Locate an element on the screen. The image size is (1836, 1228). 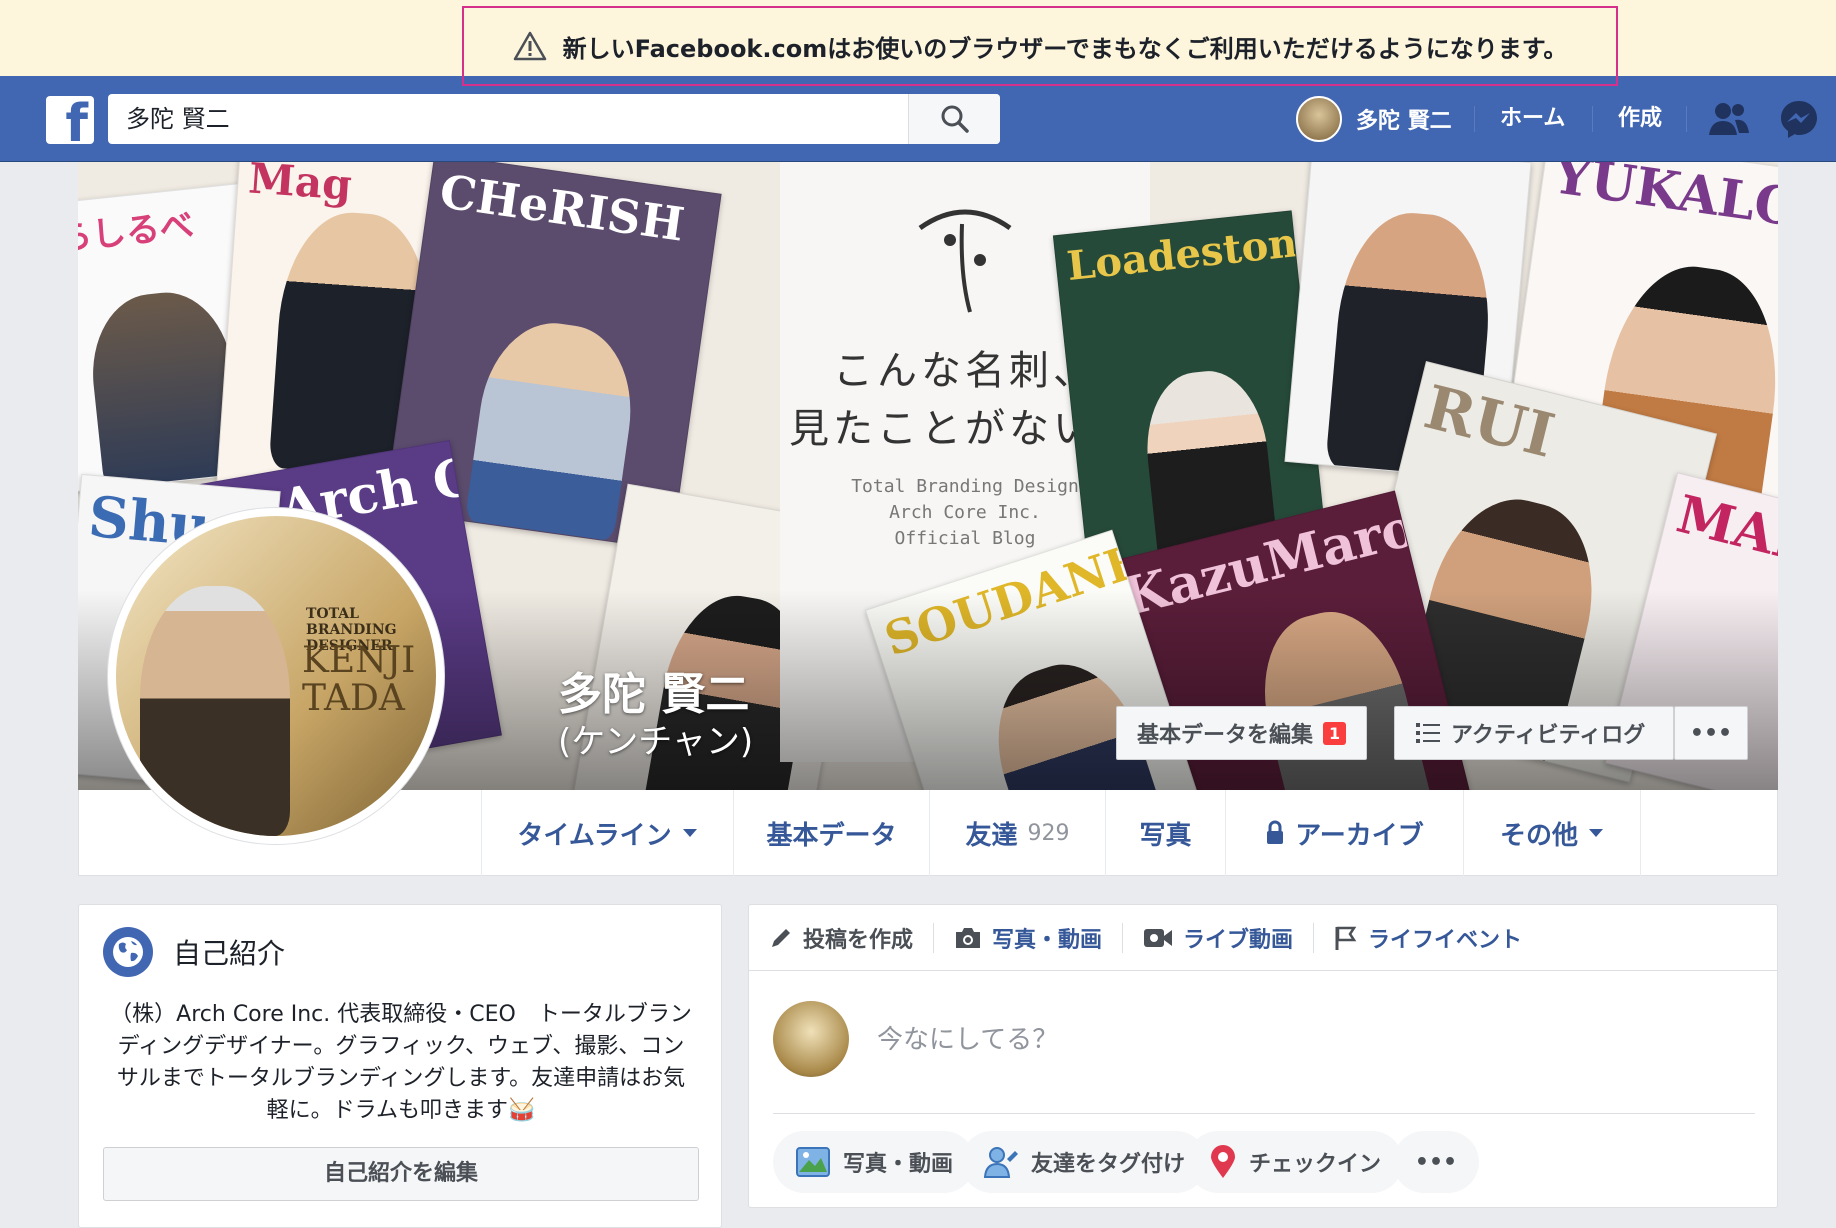
profile-link: 多陀 賢二 is located at coordinates (1374, 119).